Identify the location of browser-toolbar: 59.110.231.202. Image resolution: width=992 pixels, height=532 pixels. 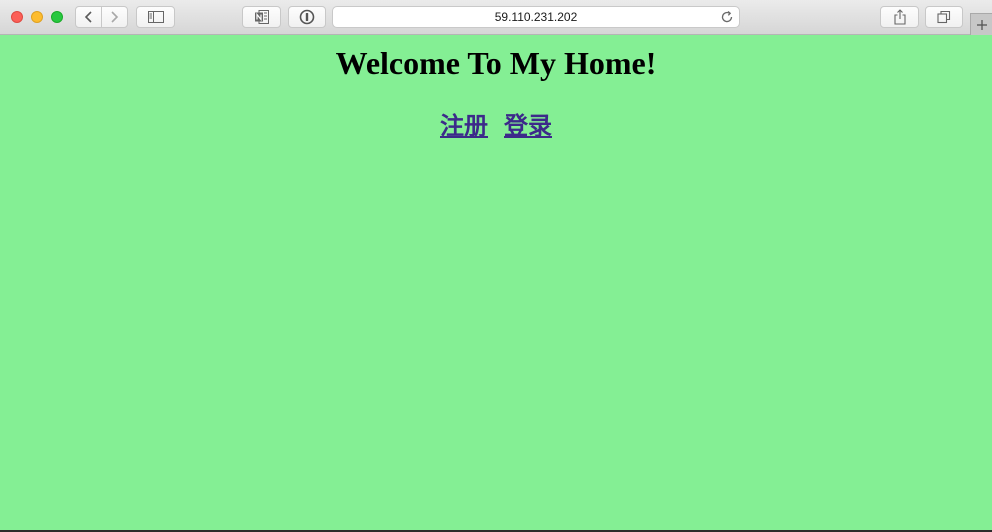
(496, 17).